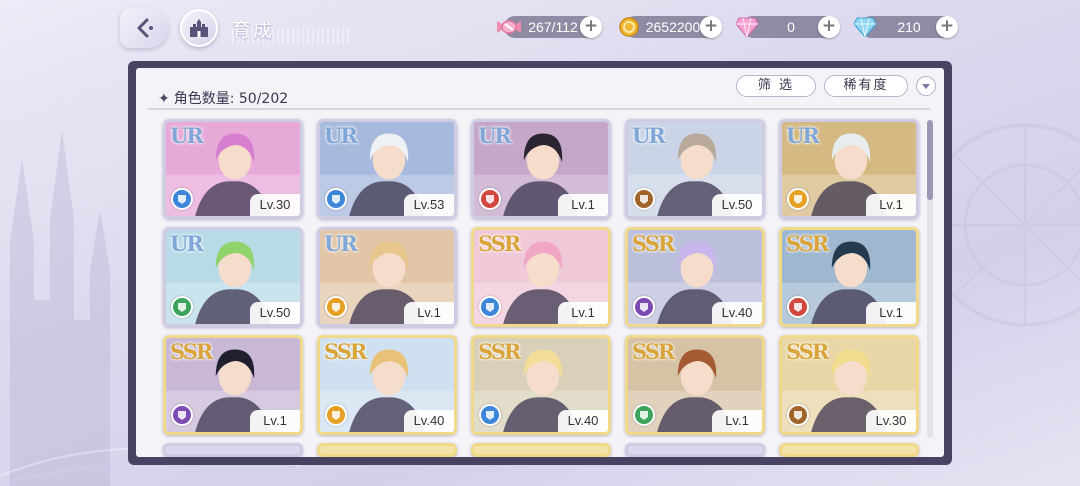 The width and height of the screenshot is (1080, 486). I want to click on candy-resource: 267/112 +, so click(549, 27).